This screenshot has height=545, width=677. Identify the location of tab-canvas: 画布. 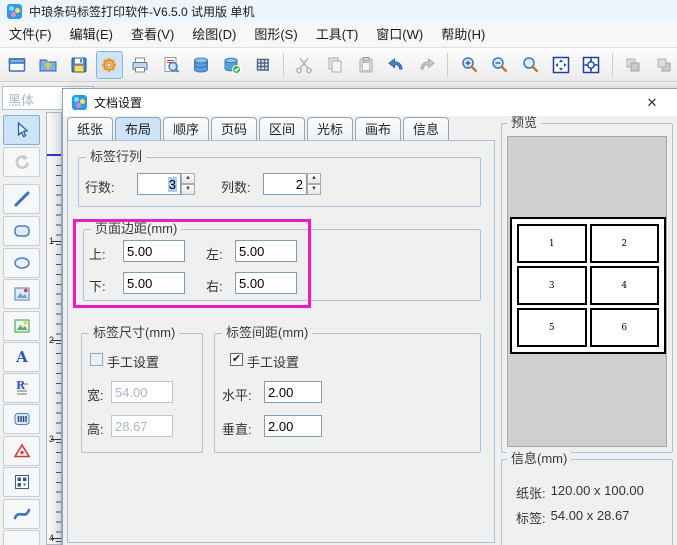
(378, 128).